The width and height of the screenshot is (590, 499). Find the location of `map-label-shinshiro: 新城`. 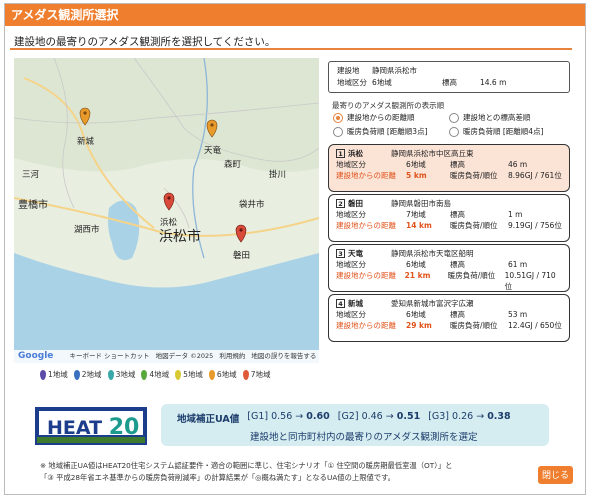

map-label-shinshiro: 新城 is located at coordinates (86, 142).